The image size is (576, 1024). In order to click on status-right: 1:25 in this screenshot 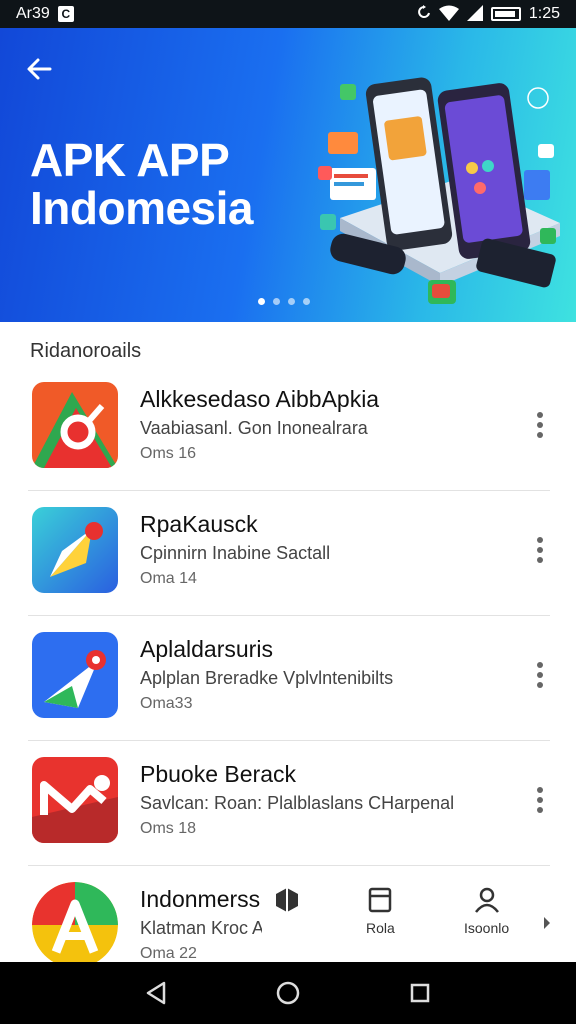, I will do `click(488, 14)`.